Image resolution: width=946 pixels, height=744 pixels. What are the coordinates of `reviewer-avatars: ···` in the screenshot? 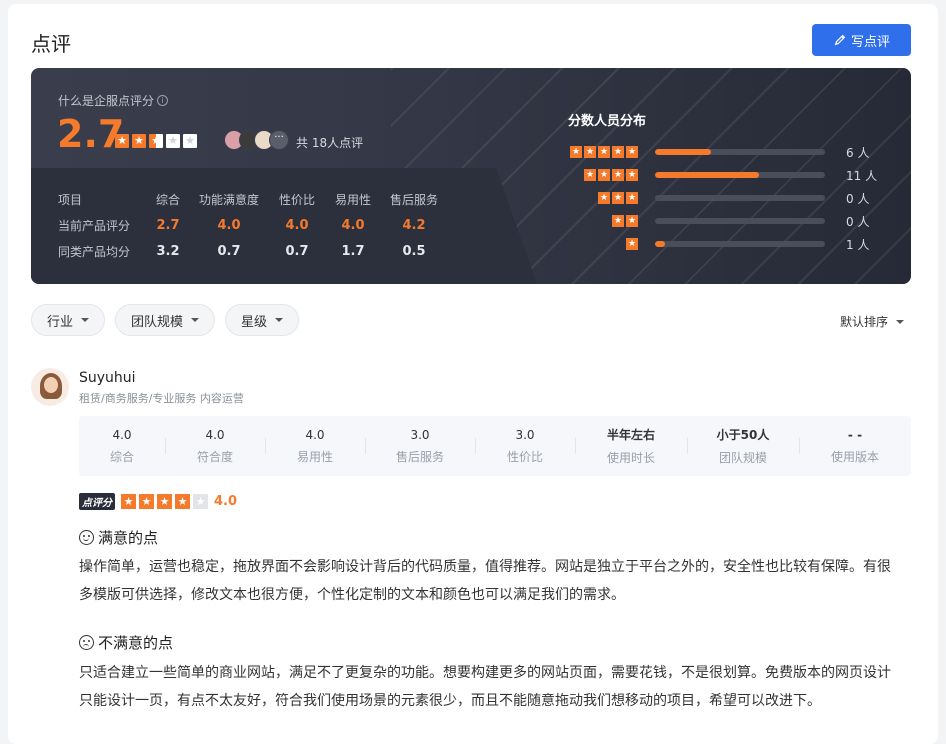 It's located at (256, 140).